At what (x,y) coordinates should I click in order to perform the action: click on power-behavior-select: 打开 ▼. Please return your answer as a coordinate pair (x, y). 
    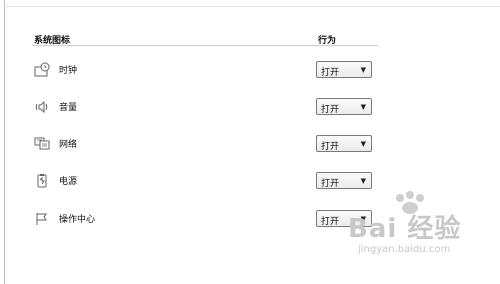
    Looking at the image, I should click on (344, 180).